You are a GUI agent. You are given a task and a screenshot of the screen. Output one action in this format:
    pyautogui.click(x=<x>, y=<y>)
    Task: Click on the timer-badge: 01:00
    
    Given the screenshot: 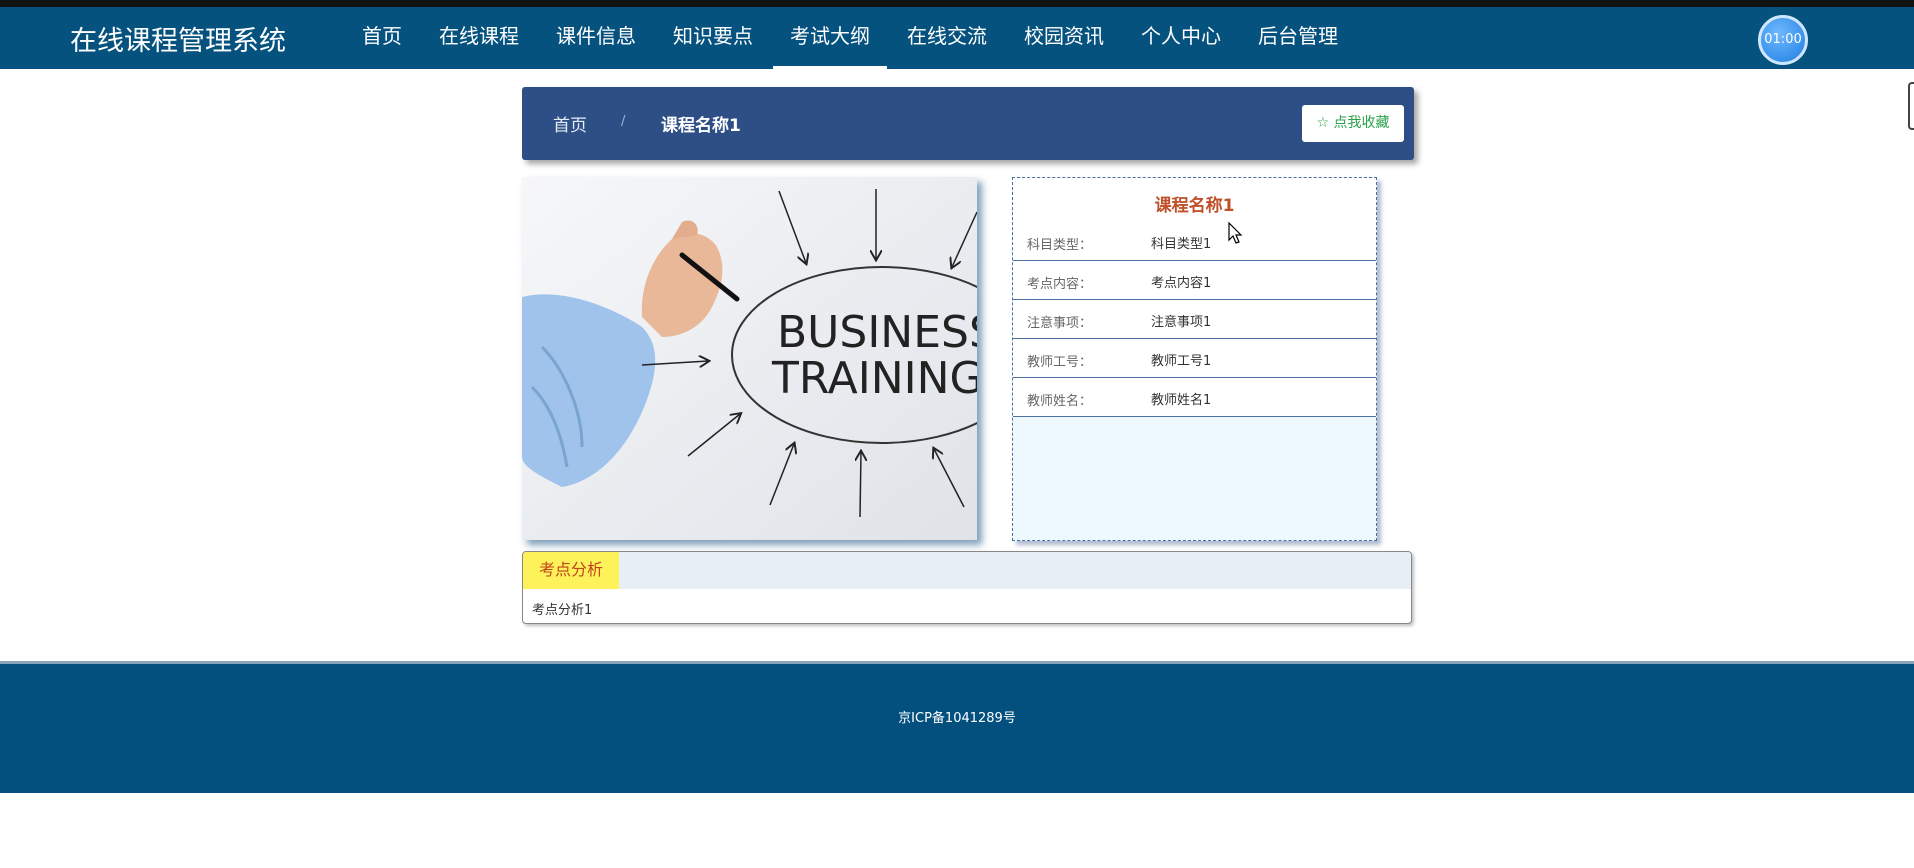 What is the action you would take?
    pyautogui.click(x=1783, y=40)
    